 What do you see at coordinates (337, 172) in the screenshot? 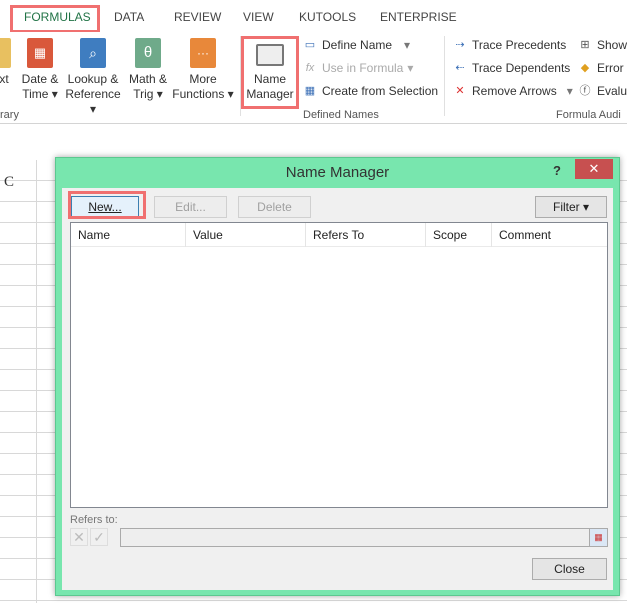
I see `dialog-title: Name Manager` at bounding box center [337, 172].